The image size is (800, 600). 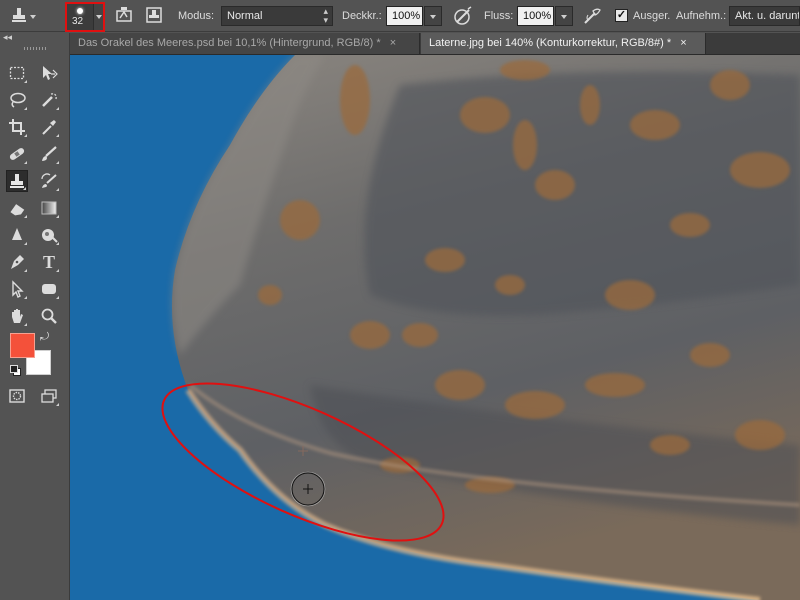 I want to click on default-colors-icon, so click(x=15, y=370).